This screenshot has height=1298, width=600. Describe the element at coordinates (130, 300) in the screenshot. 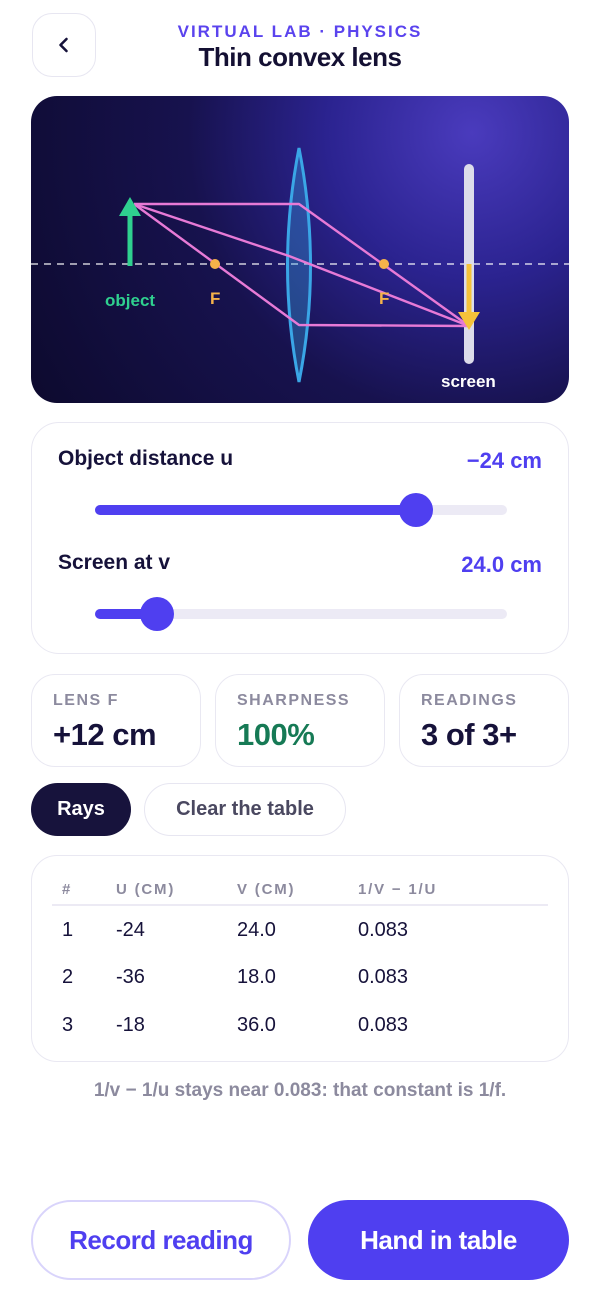

I see `object-label: object` at that location.